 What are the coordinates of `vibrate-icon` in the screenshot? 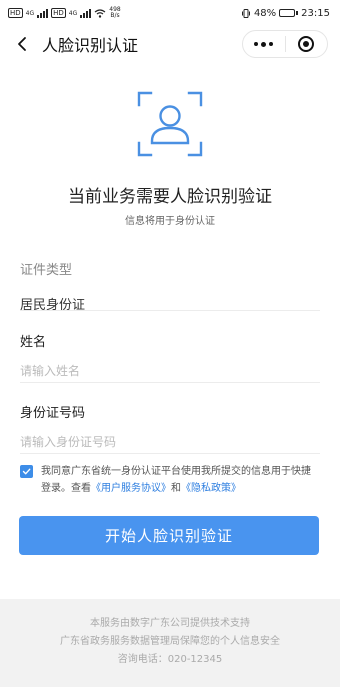 It's located at (245, 13).